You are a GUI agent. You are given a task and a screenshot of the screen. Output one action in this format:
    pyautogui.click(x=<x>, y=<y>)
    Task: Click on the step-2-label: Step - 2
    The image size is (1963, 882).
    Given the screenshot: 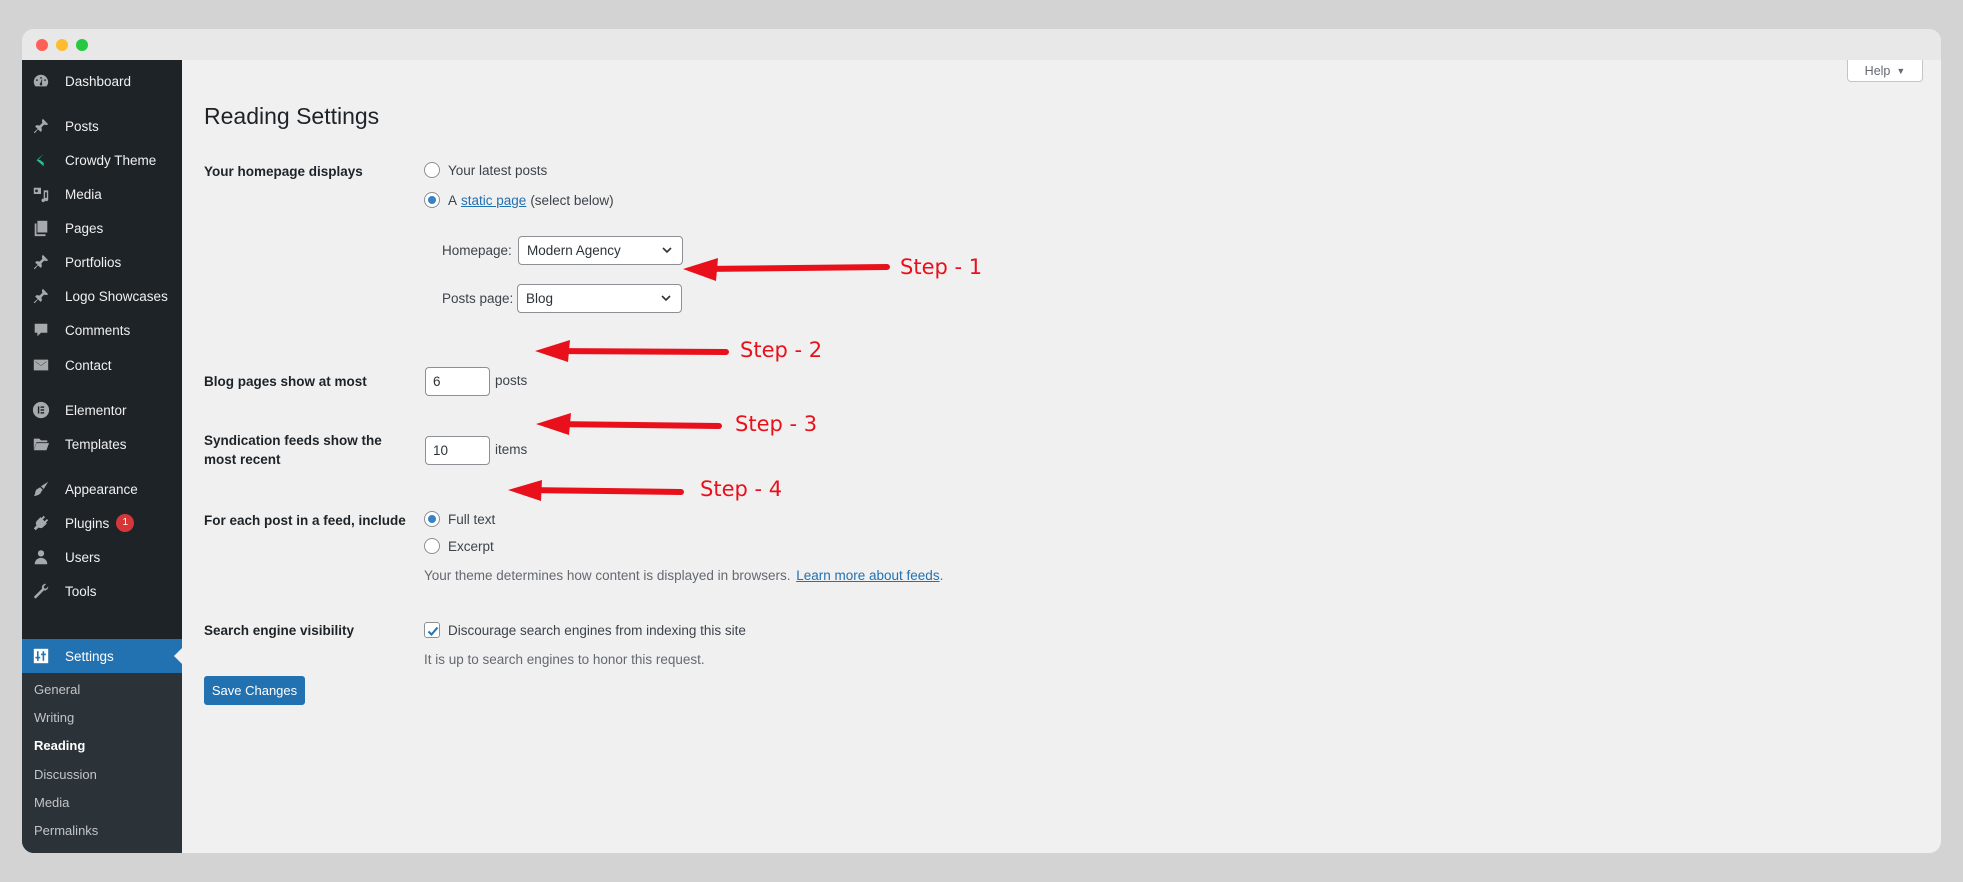 What is the action you would take?
    pyautogui.click(x=781, y=350)
    